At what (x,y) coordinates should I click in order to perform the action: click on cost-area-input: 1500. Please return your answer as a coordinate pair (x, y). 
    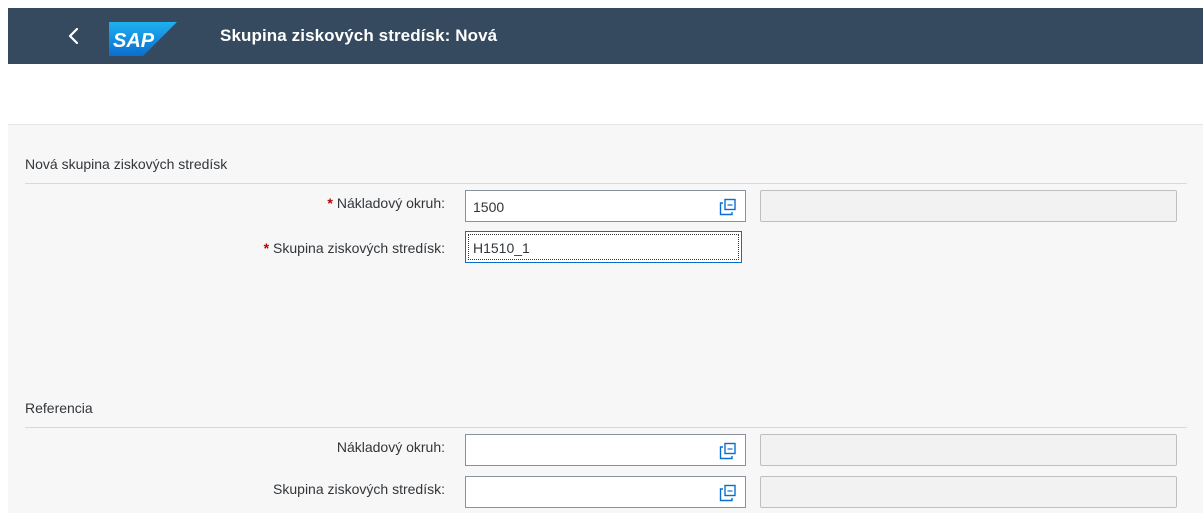
    Looking at the image, I should click on (605, 206).